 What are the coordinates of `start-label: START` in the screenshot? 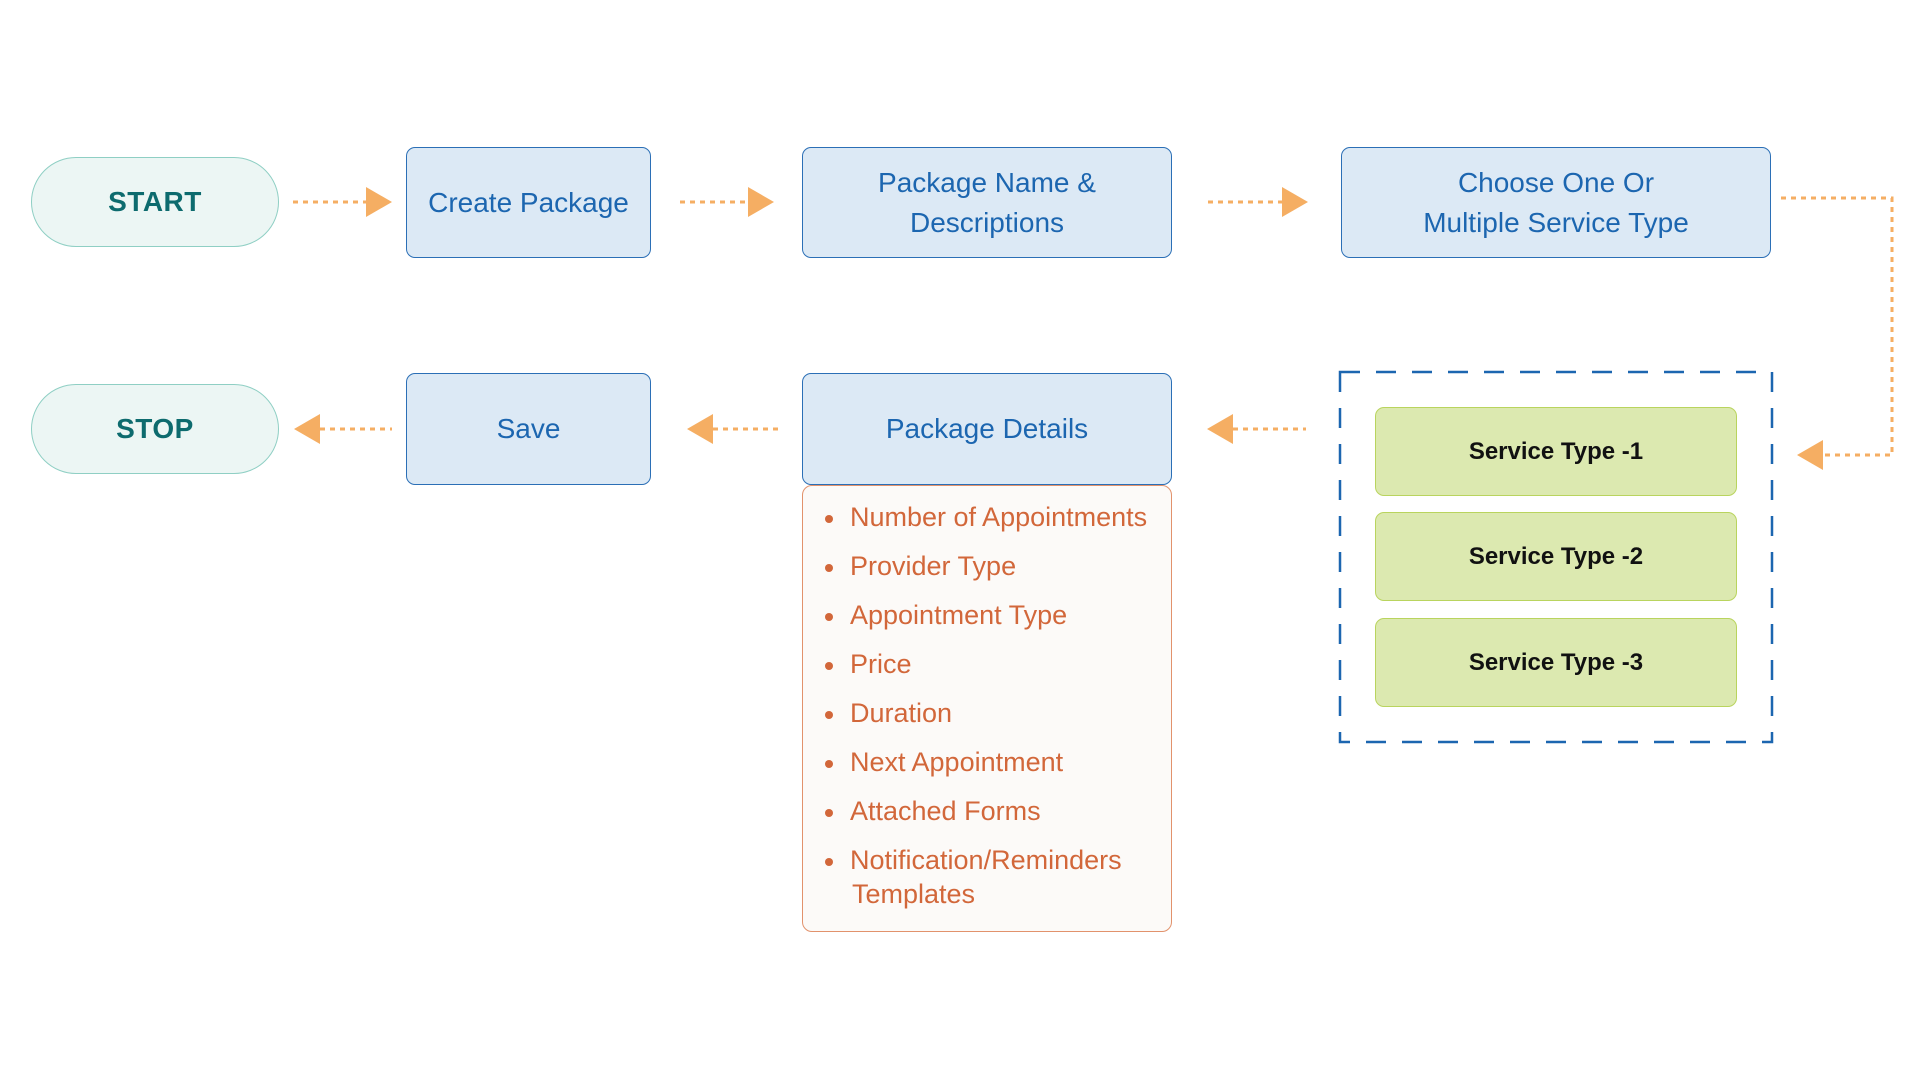 It's located at (155, 201).